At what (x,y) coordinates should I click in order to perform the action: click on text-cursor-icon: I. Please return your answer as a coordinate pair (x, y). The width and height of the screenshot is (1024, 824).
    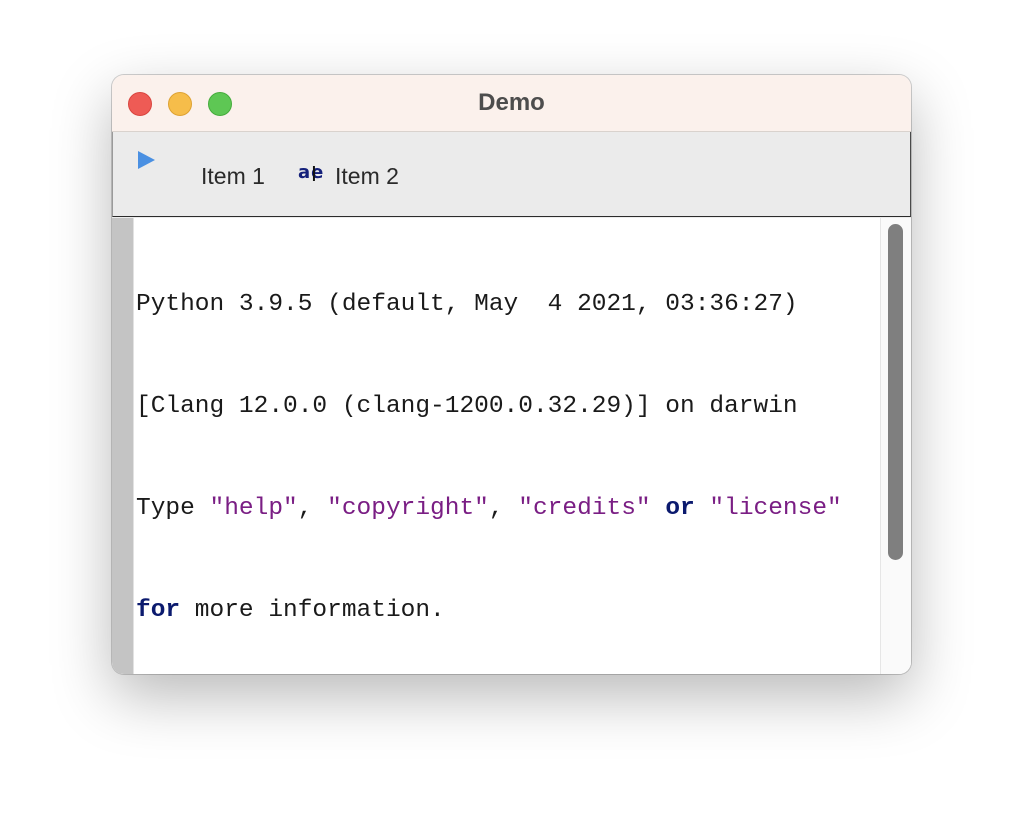
    Looking at the image, I should click on (314, 174).